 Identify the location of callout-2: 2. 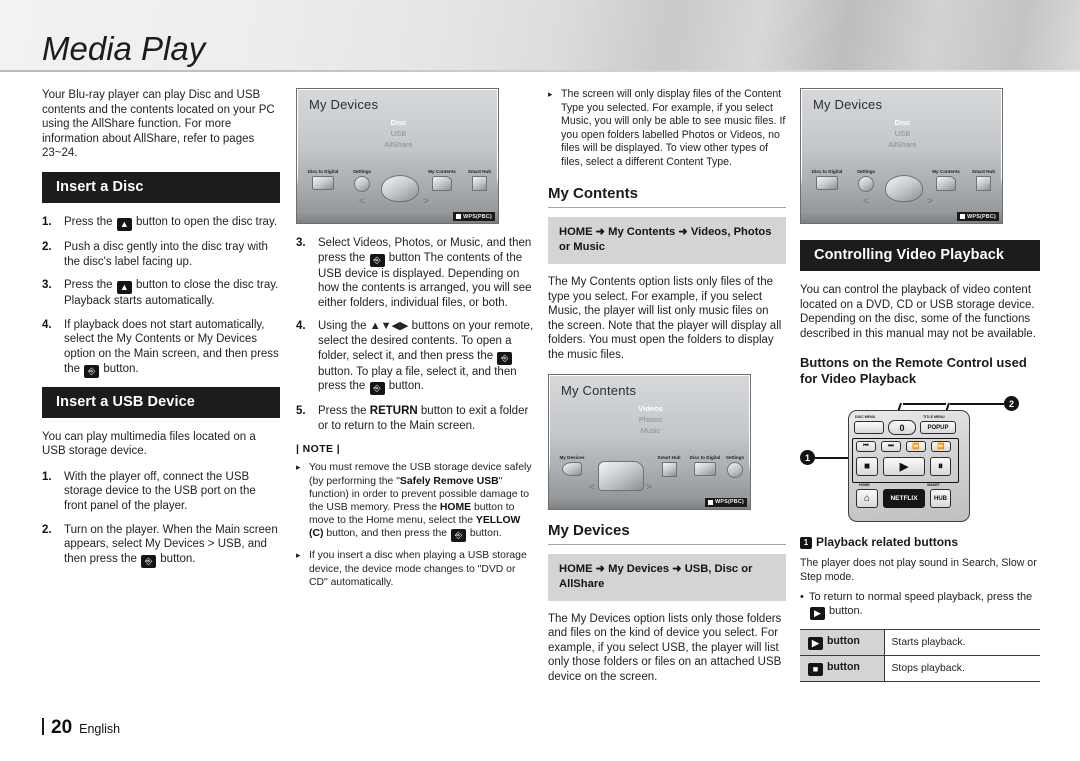
(1011, 404).